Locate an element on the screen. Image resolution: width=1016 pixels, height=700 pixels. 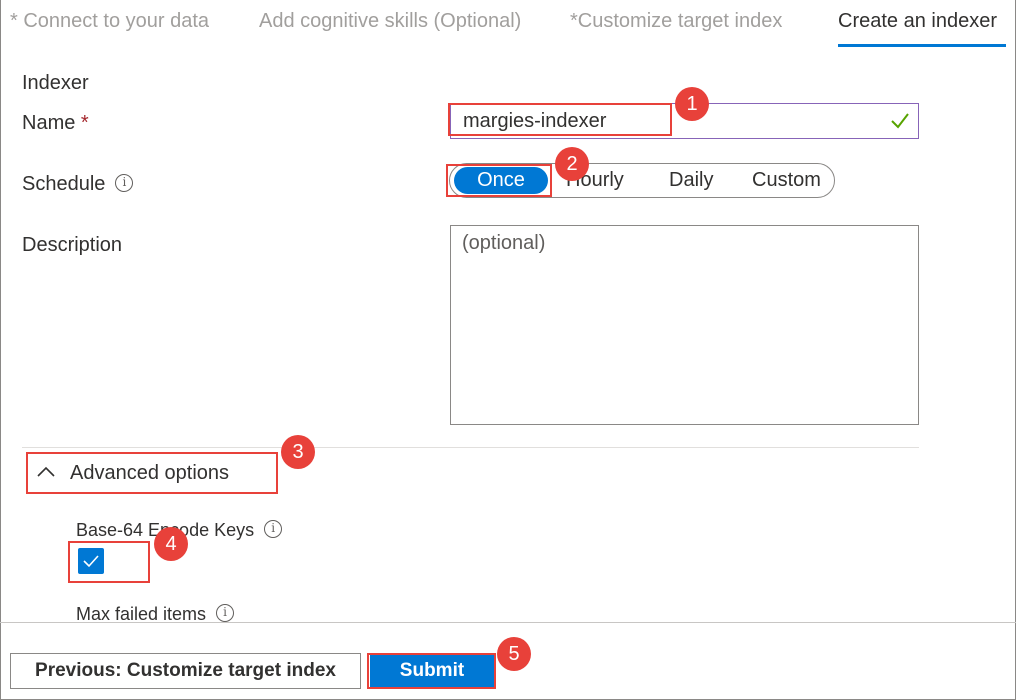
callout-highlight-advanced is located at coordinates (152, 473).